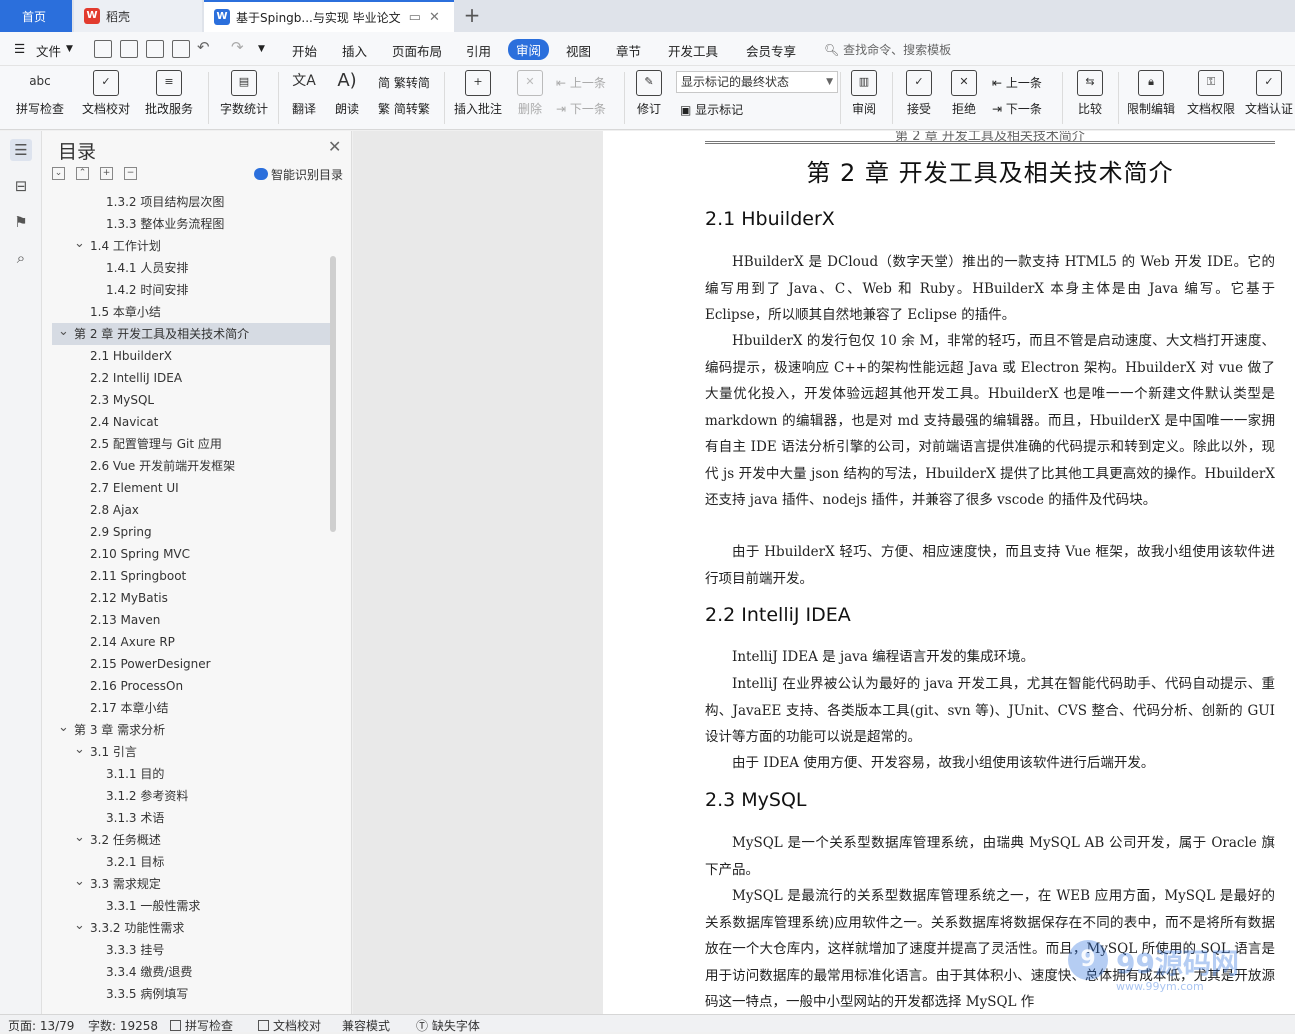  Describe the element at coordinates (106, 173) in the screenshot. I see `add-heading-icon: +` at that location.